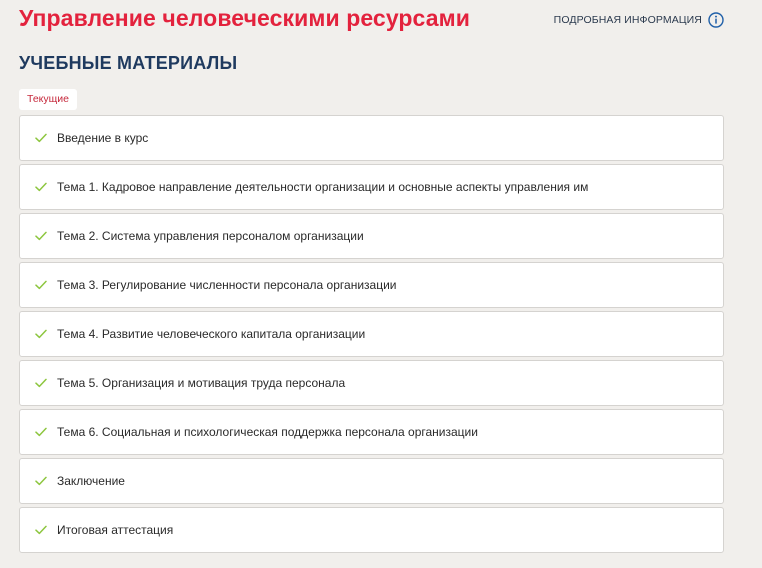 The height and width of the screenshot is (568, 762). What do you see at coordinates (244, 18) in the screenshot?
I see `course-title: Управление человеческими ресурсами` at bounding box center [244, 18].